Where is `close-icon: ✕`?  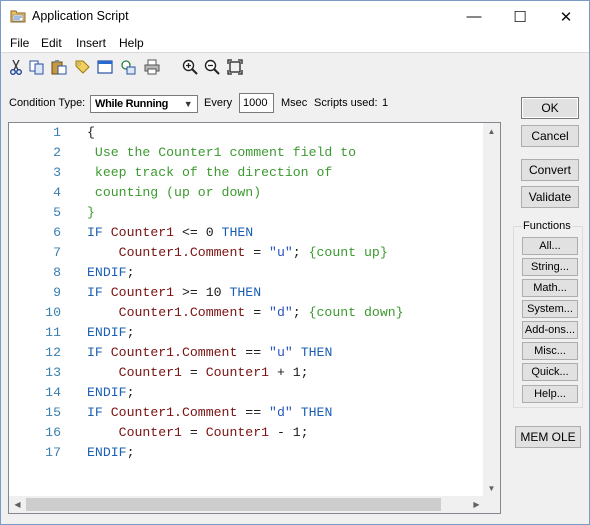
close-icon: ✕ is located at coordinates (566, 17).